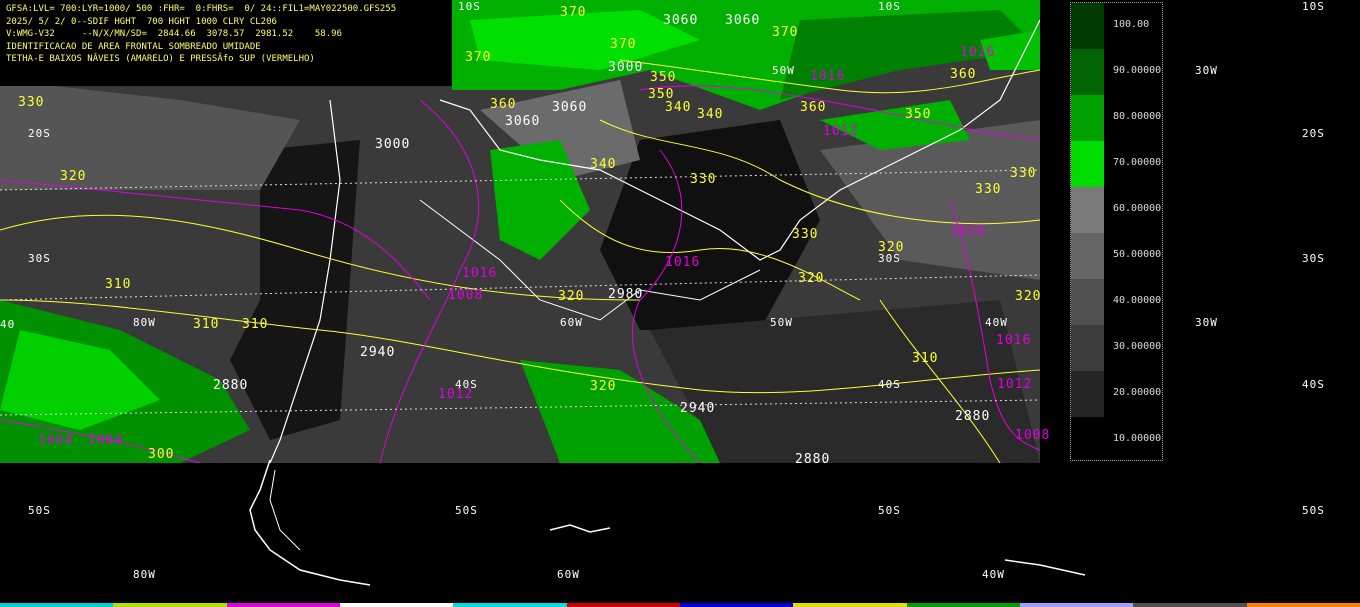  I want to click on lon-label-60w: 60W, so click(571, 322).